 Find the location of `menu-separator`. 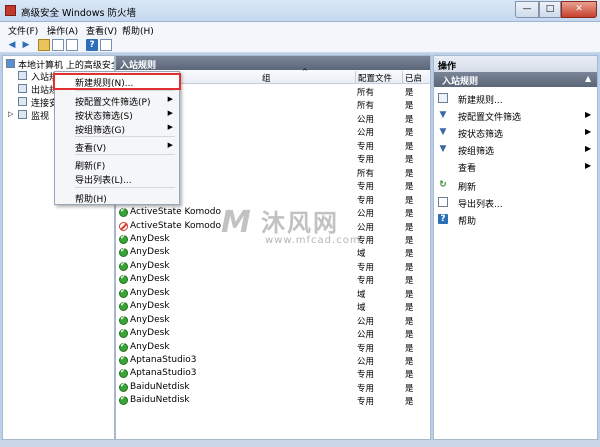

menu-separator is located at coordinates (125, 136).